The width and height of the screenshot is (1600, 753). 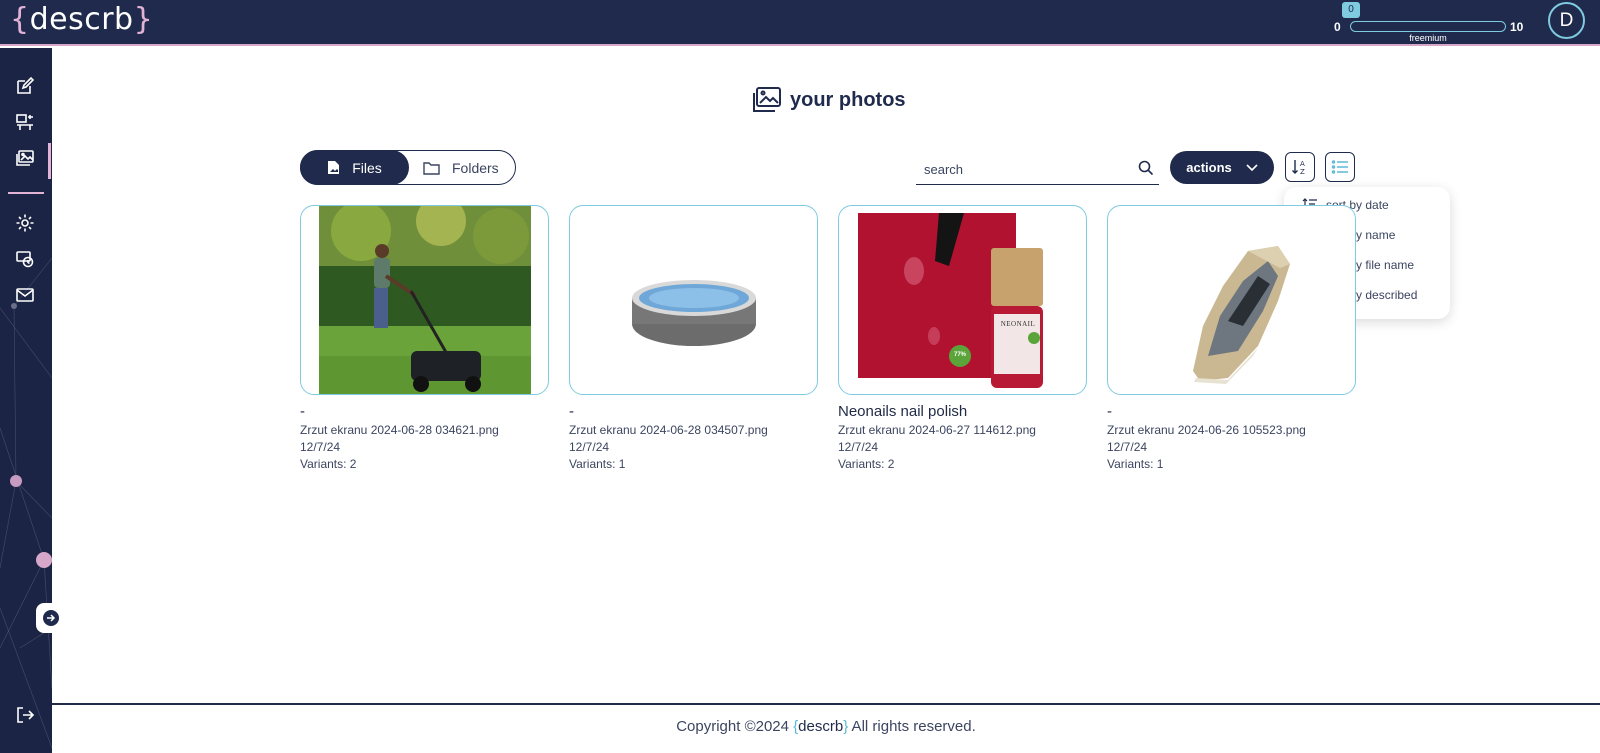 I want to click on billing-icon, so click(x=25, y=259).